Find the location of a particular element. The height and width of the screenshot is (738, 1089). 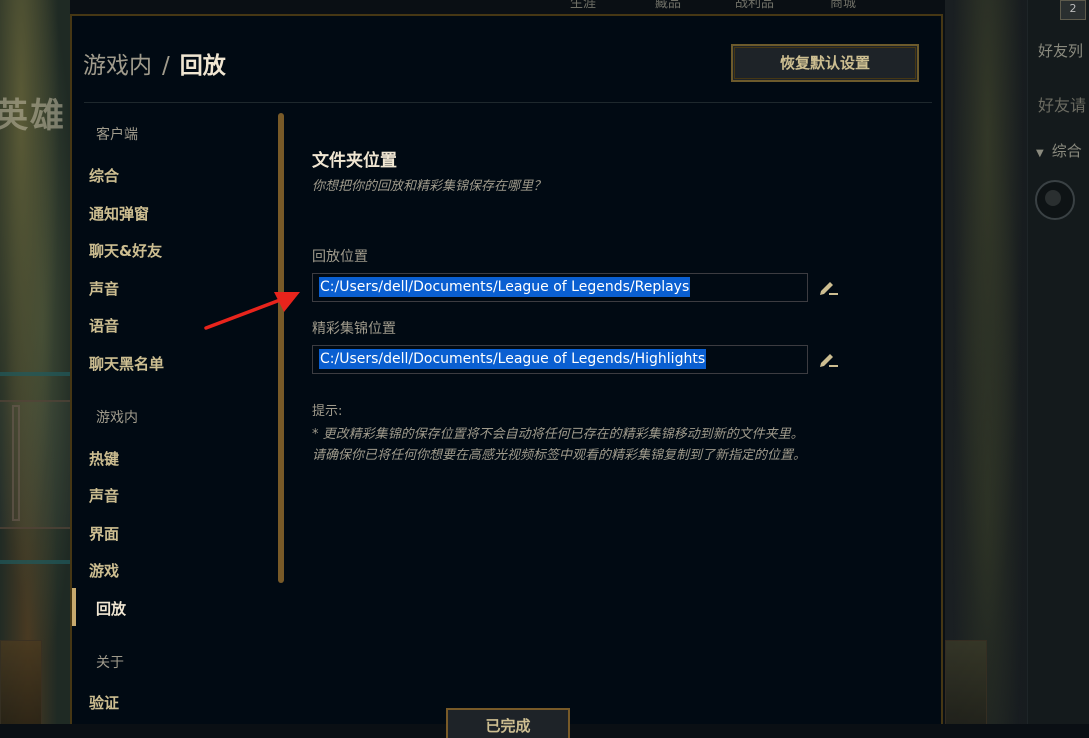

nav-group-ingame: 游戏内 is located at coordinates (117, 418).